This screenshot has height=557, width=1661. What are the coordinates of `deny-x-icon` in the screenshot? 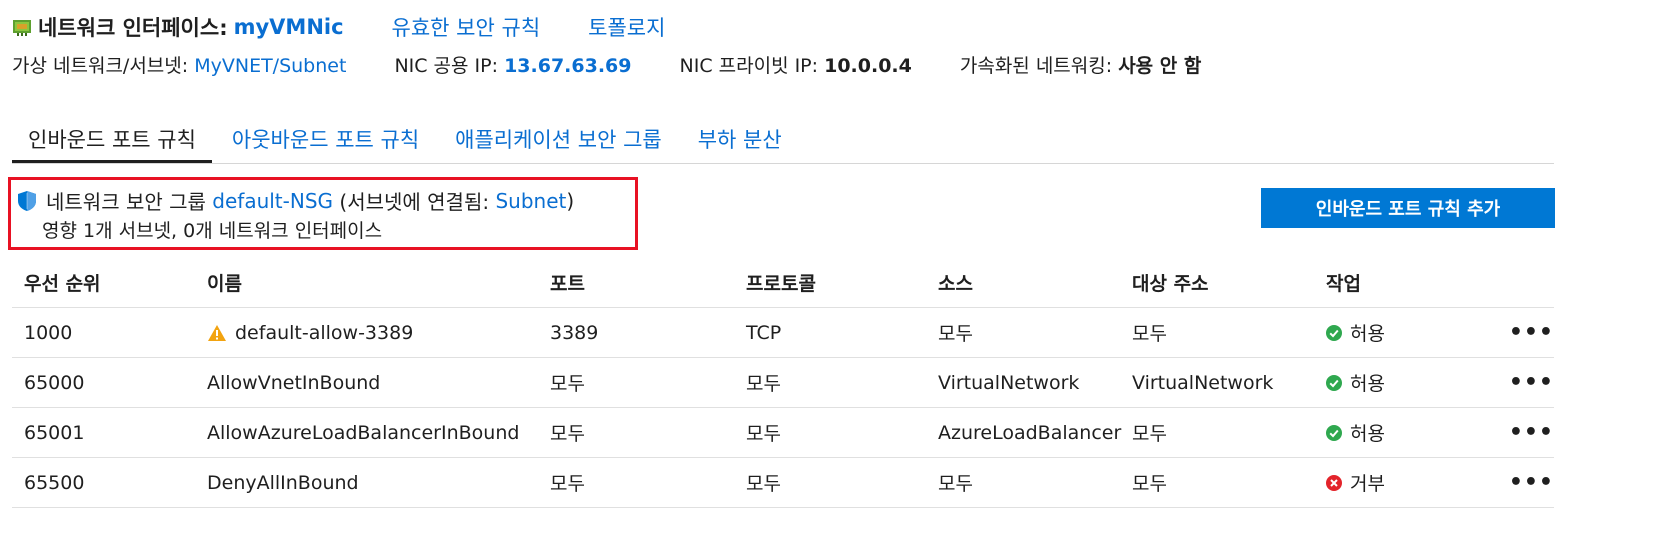 It's located at (1334, 482).